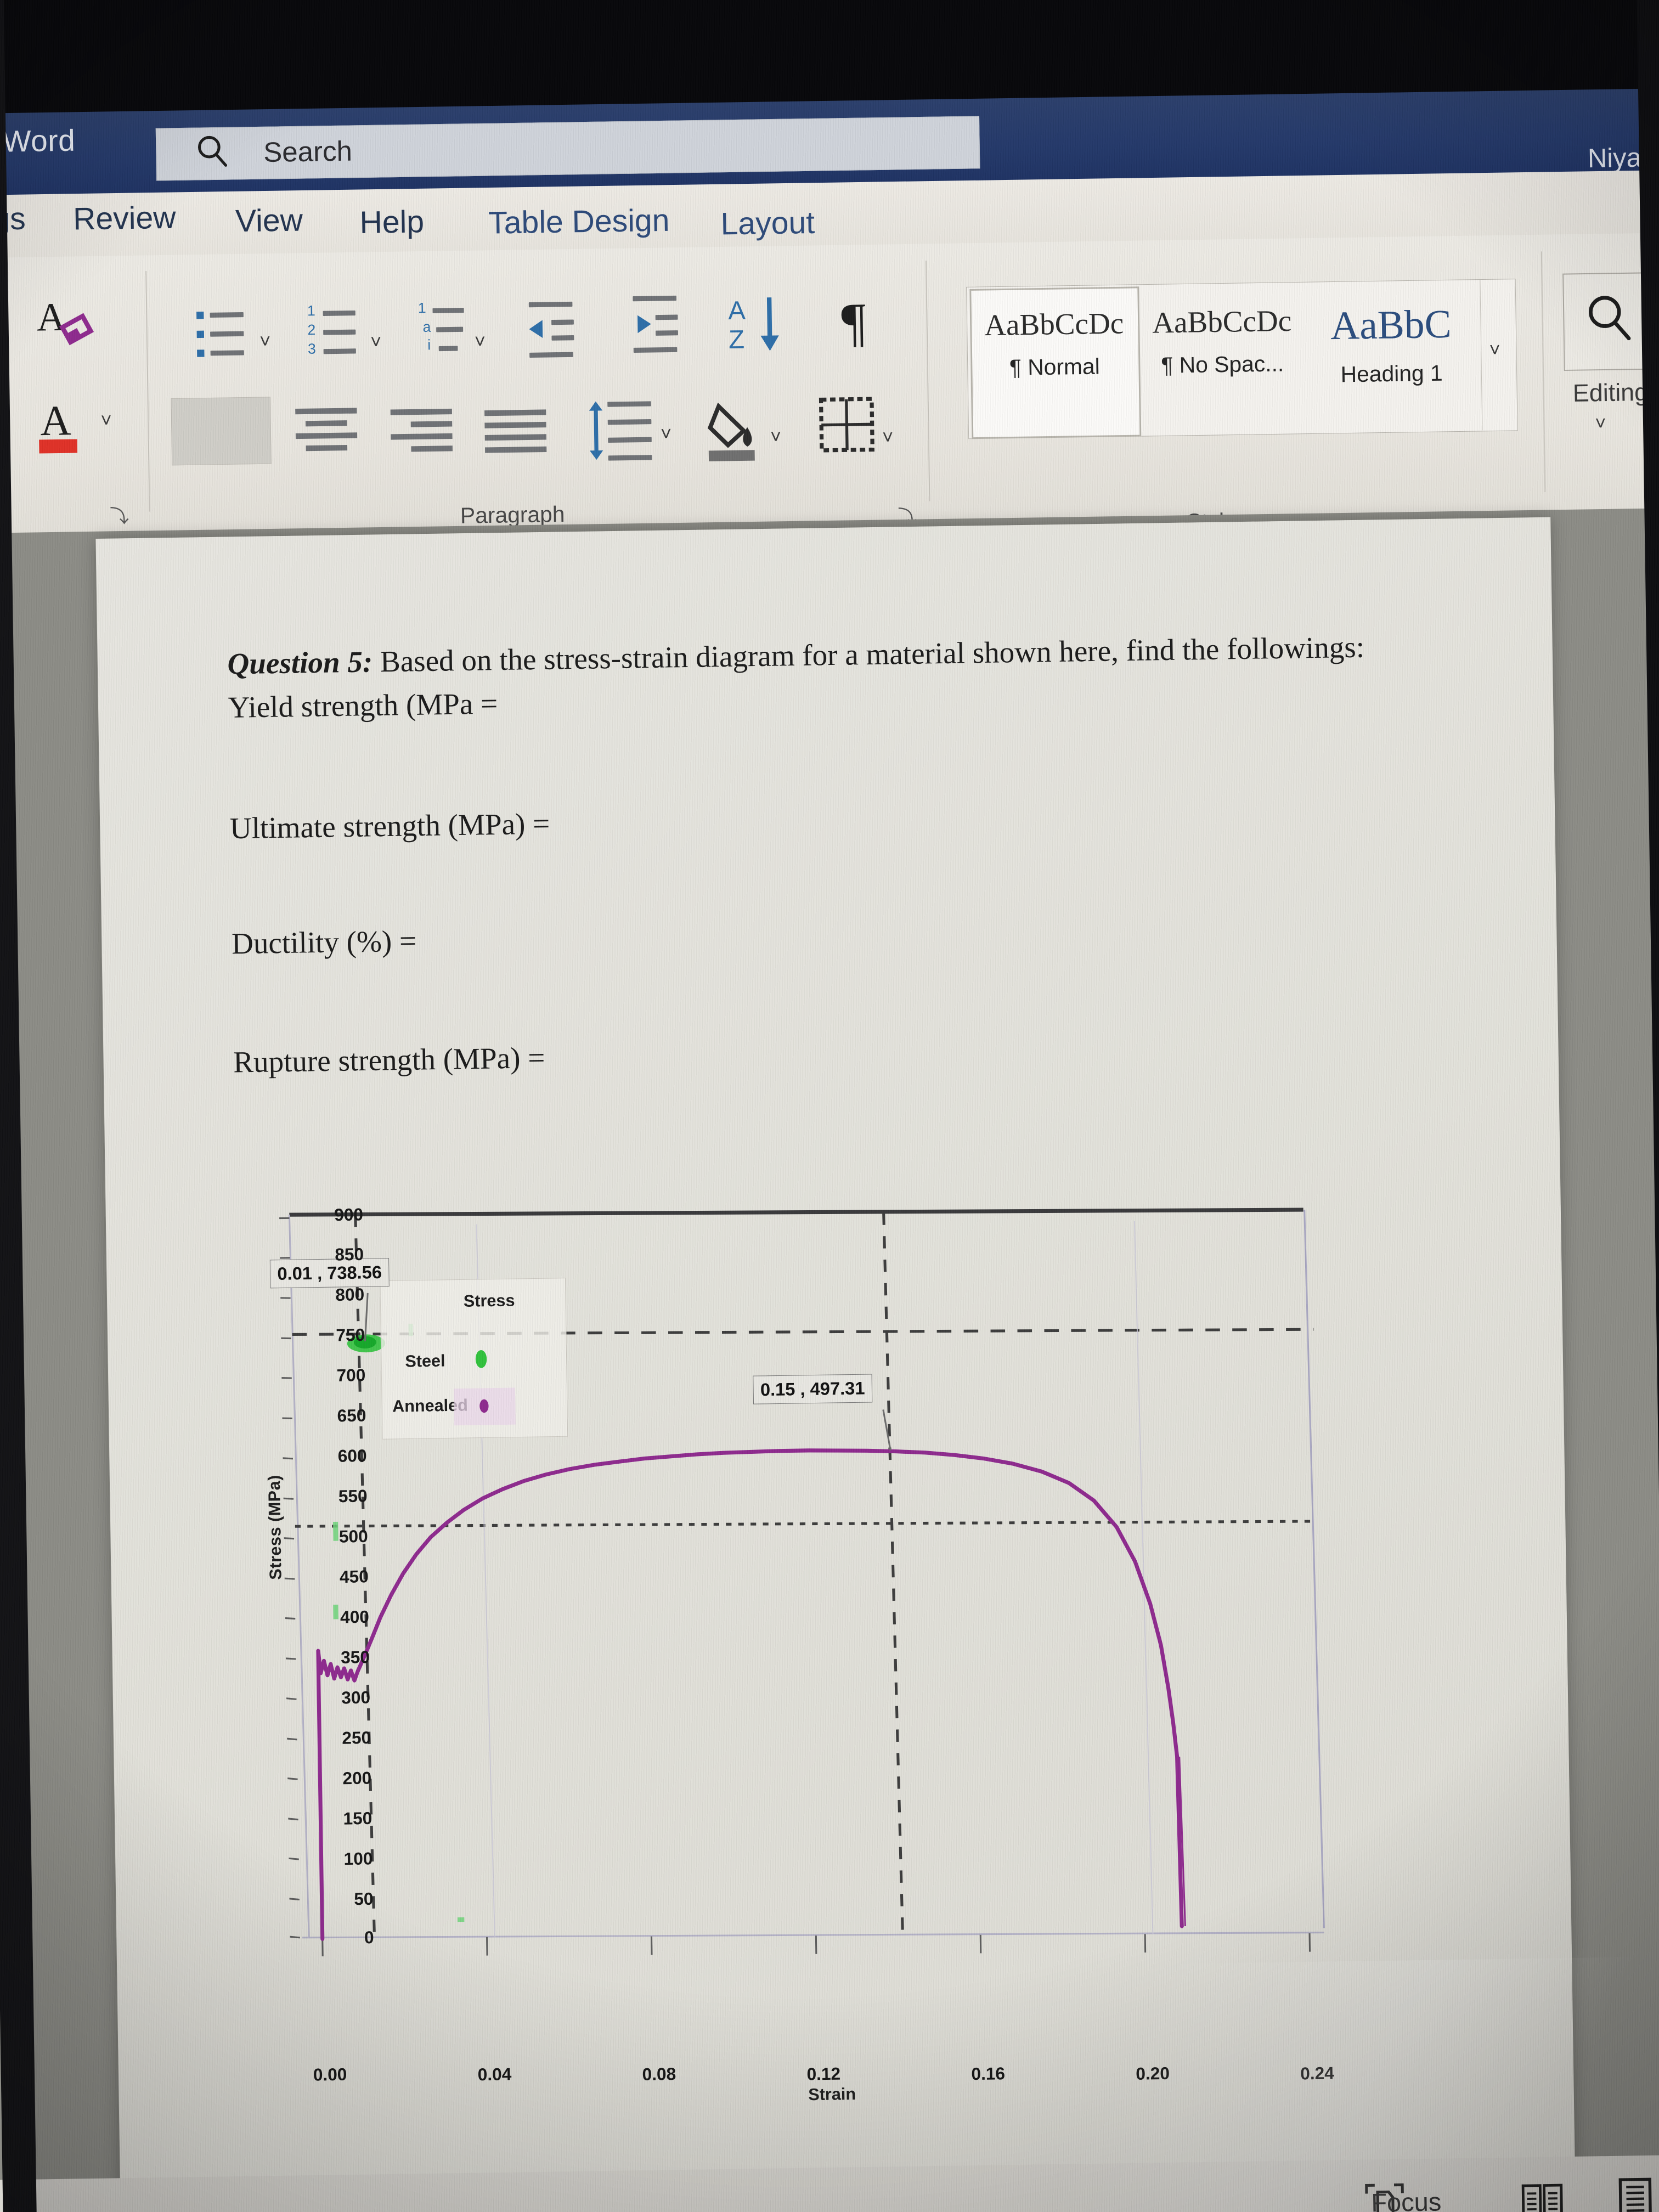 This screenshot has width=1659, height=2212. I want to click on line-spacing-chevron-down-icon: ˅, so click(666, 435).